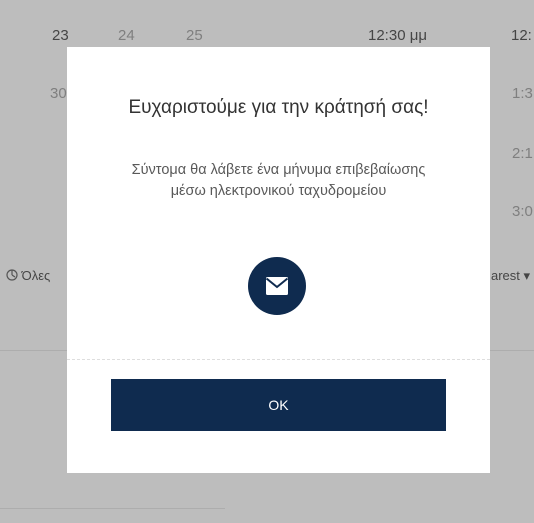  Describe the element at coordinates (58, 93) in the screenshot. I see `calendar-day: 30` at that location.